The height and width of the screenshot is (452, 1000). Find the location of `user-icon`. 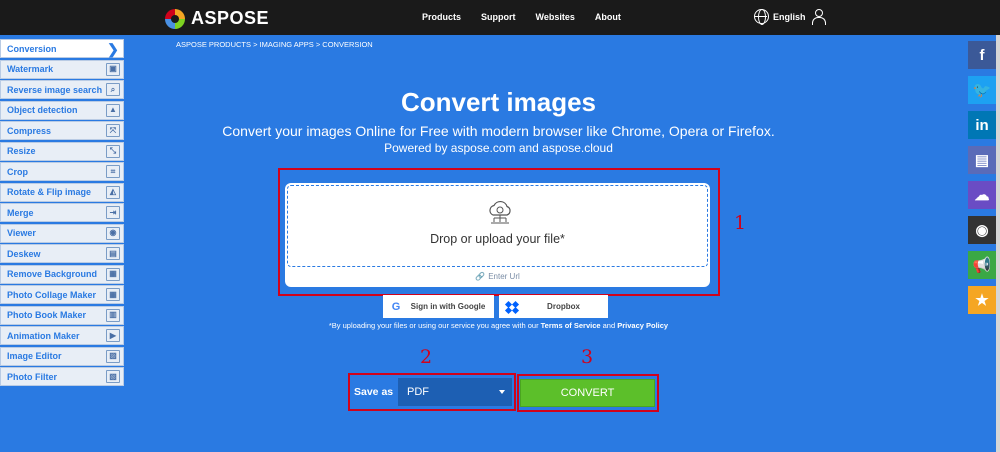

user-icon is located at coordinates (819, 17).